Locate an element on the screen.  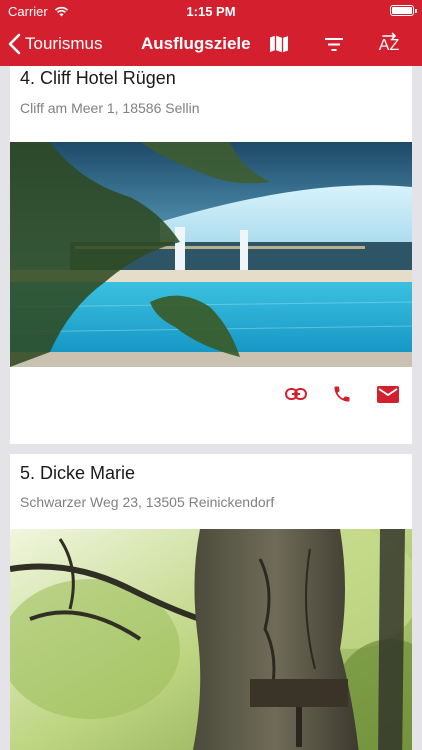
status-time: 1:15 PM is located at coordinates (211, 11).